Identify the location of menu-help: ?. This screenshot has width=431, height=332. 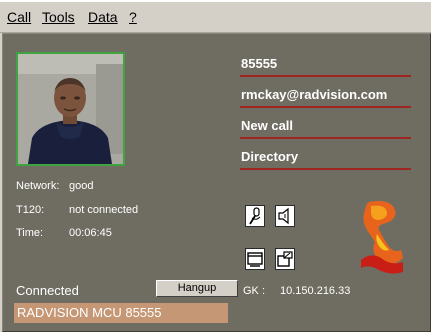
(133, 17).